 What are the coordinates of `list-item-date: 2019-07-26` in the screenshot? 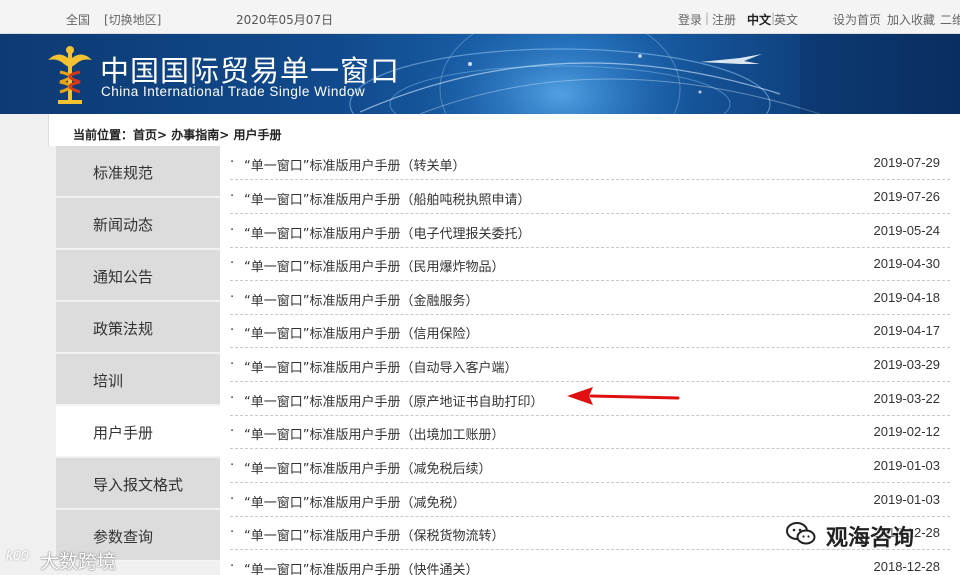 It's located at (907, 196).